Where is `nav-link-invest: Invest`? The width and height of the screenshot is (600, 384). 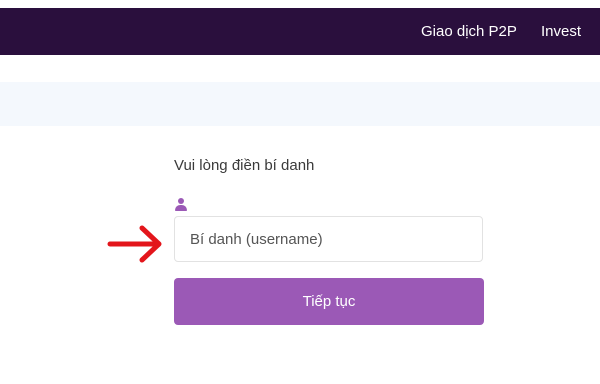
nav-link-invest: Invest is located at coordinates (561, 31).